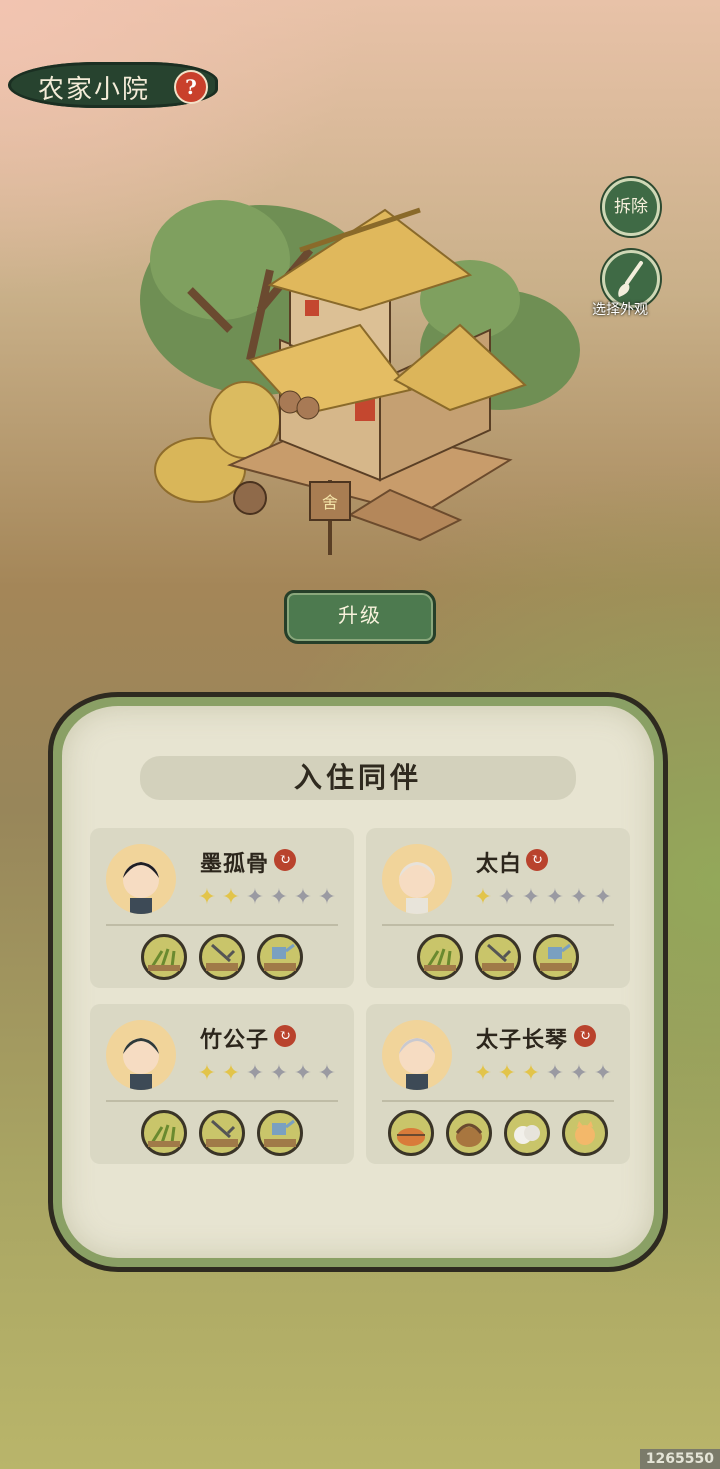  I want to click on appearance-label: 选择外观, so click(620, 310).